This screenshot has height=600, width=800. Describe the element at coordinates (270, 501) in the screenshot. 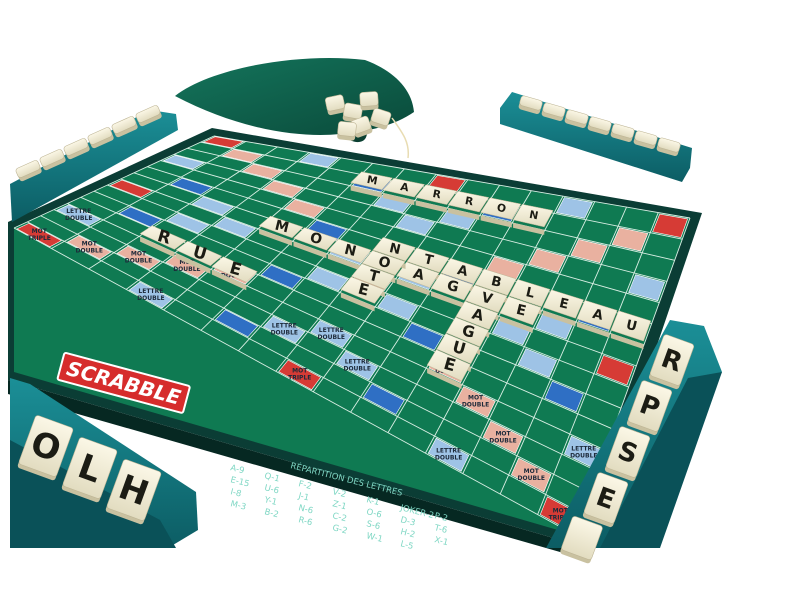

I see `legend-entry: Y-1` at that location.